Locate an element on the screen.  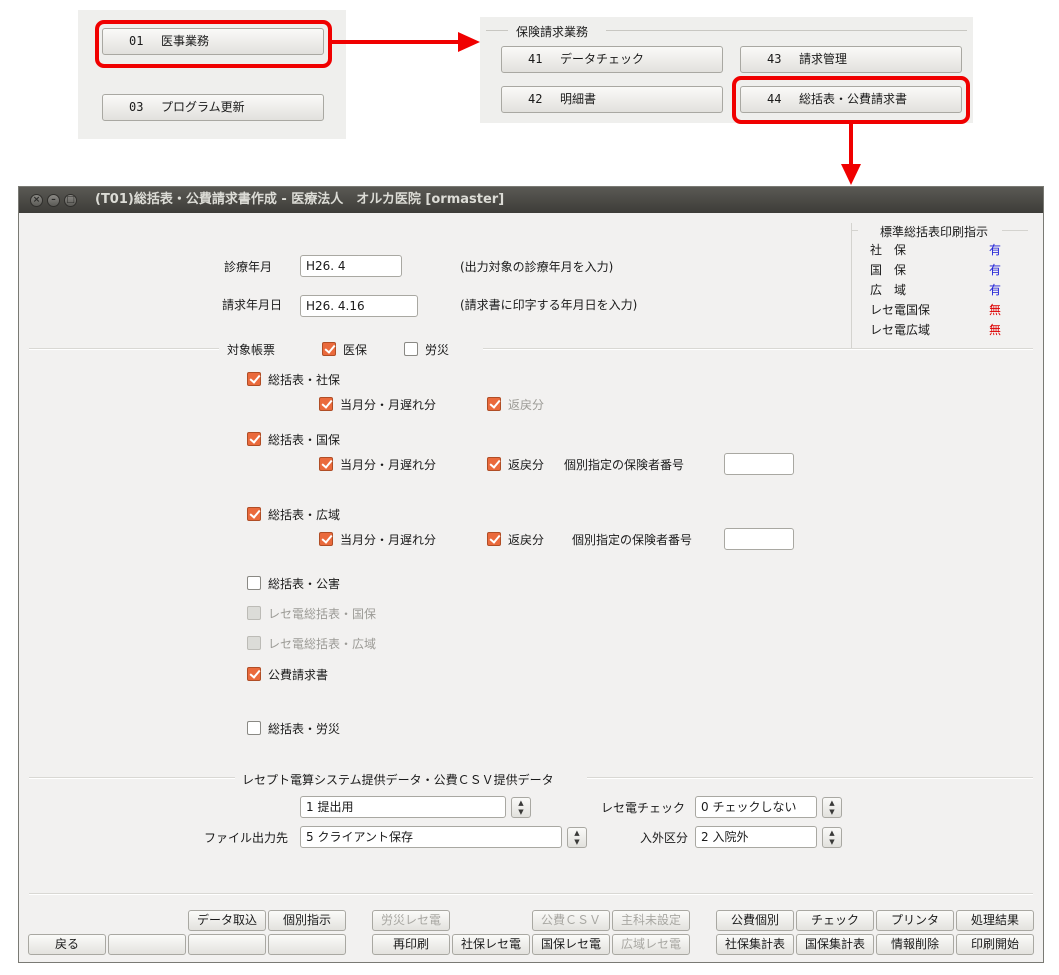
std-value-kokuho: 有 is located at coordinates (995, 270).